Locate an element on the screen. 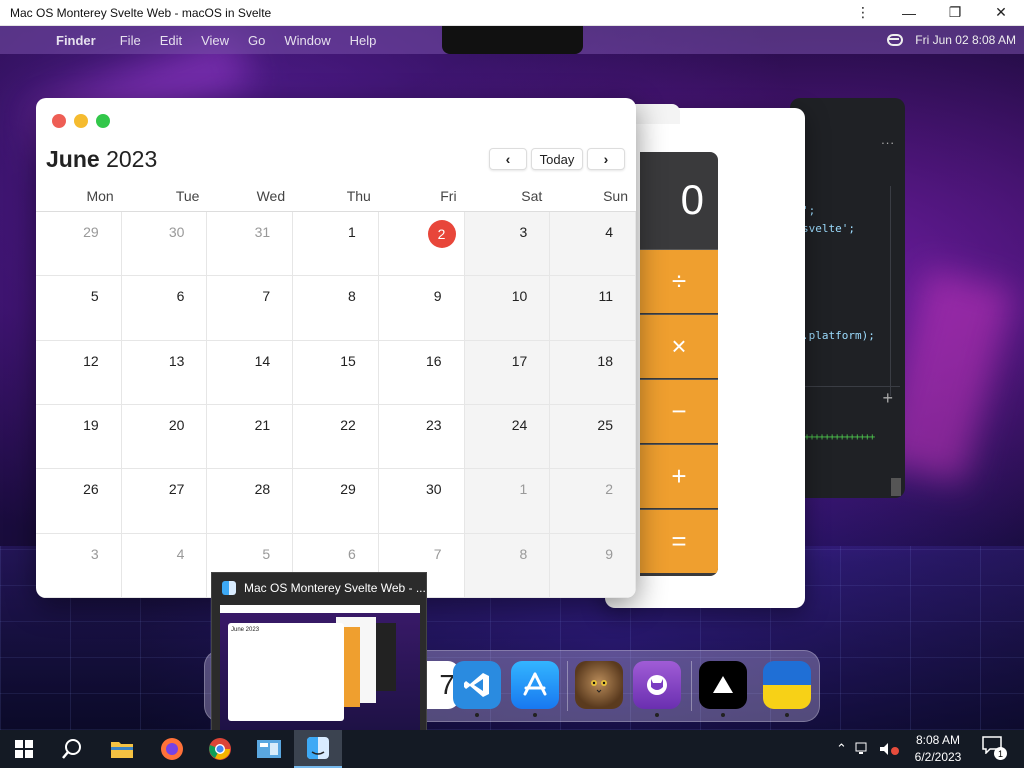  menu-go: Go is located at coordinates (256, 40).